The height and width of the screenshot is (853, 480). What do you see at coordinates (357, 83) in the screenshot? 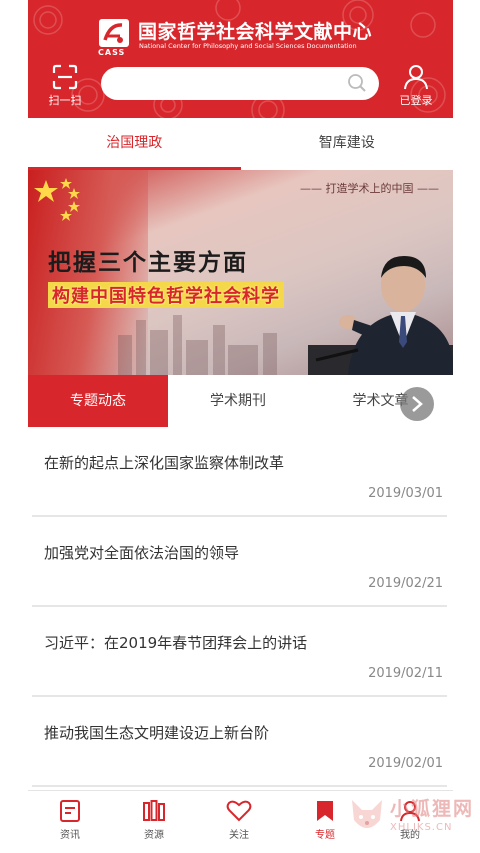
I see `search-icon` at bounding box center [357, 83].